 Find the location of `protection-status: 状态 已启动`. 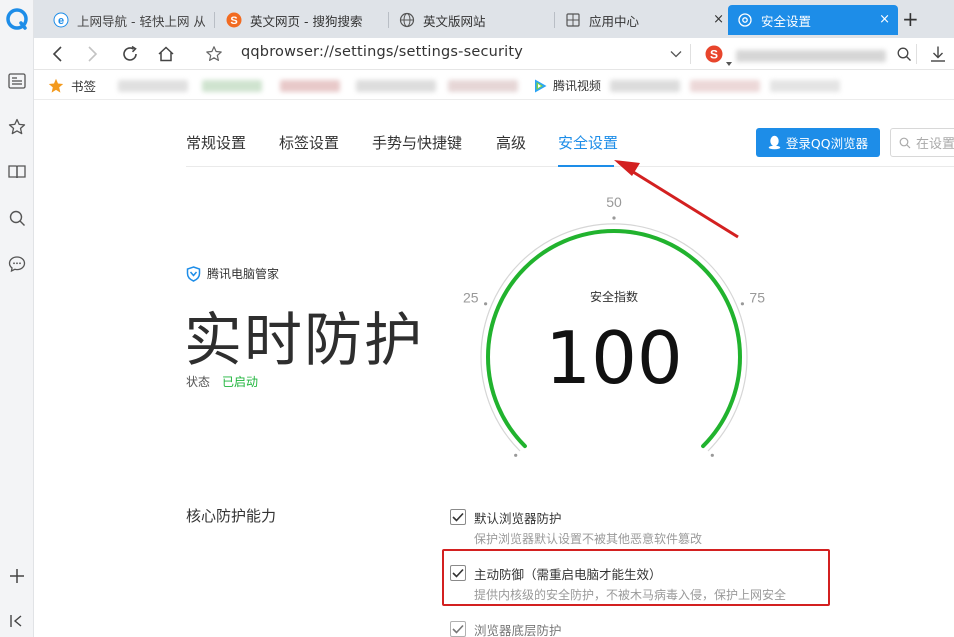

protection-status: 状态 已启动 is located at coordinates (222, 381).